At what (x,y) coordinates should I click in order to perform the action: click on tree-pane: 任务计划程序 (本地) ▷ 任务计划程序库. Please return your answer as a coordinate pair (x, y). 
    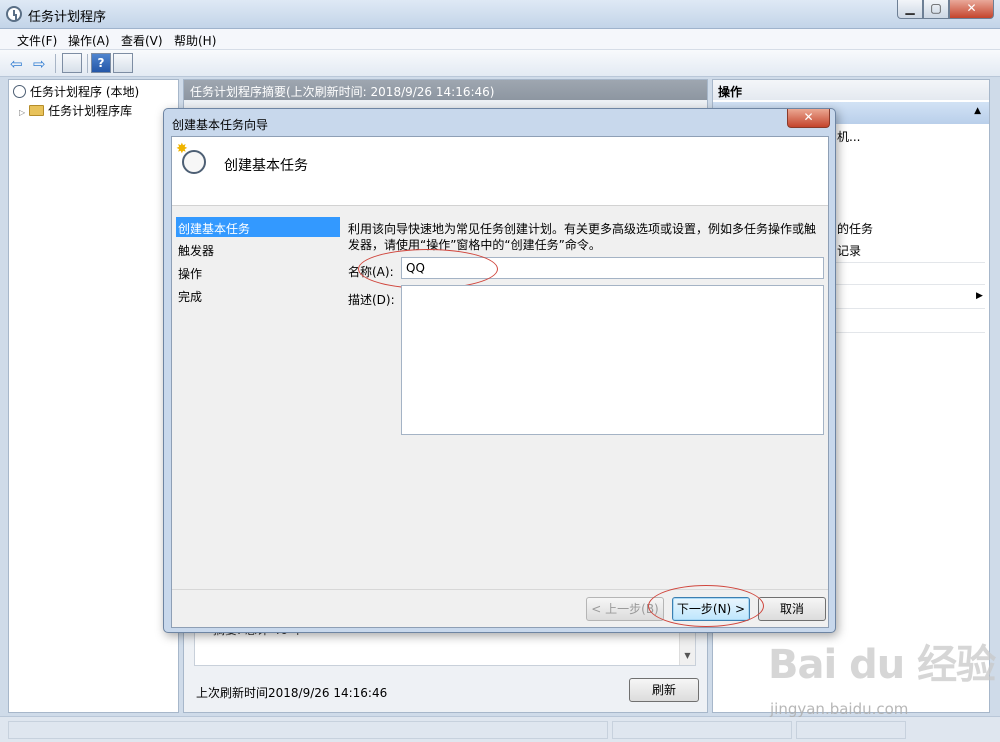
    Looking at the image, I should click on (93, 396).